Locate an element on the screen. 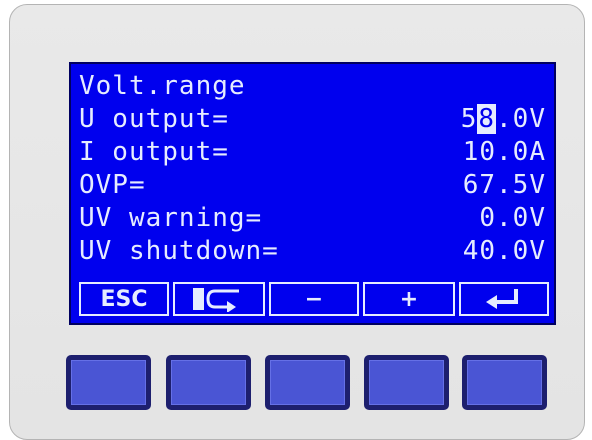  softkey-plus-label: + is located at coordinates (409, 299).